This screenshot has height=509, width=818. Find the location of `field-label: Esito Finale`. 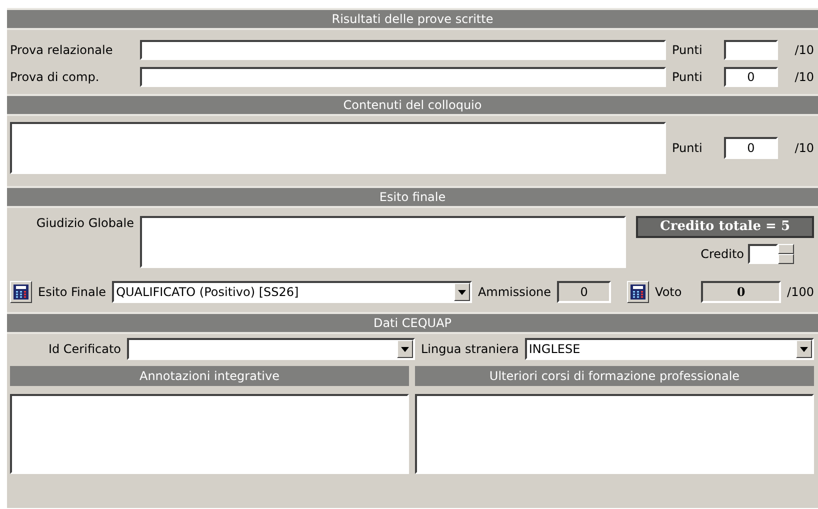

field-label: Esito Finale is located at coordinates (72, 292).